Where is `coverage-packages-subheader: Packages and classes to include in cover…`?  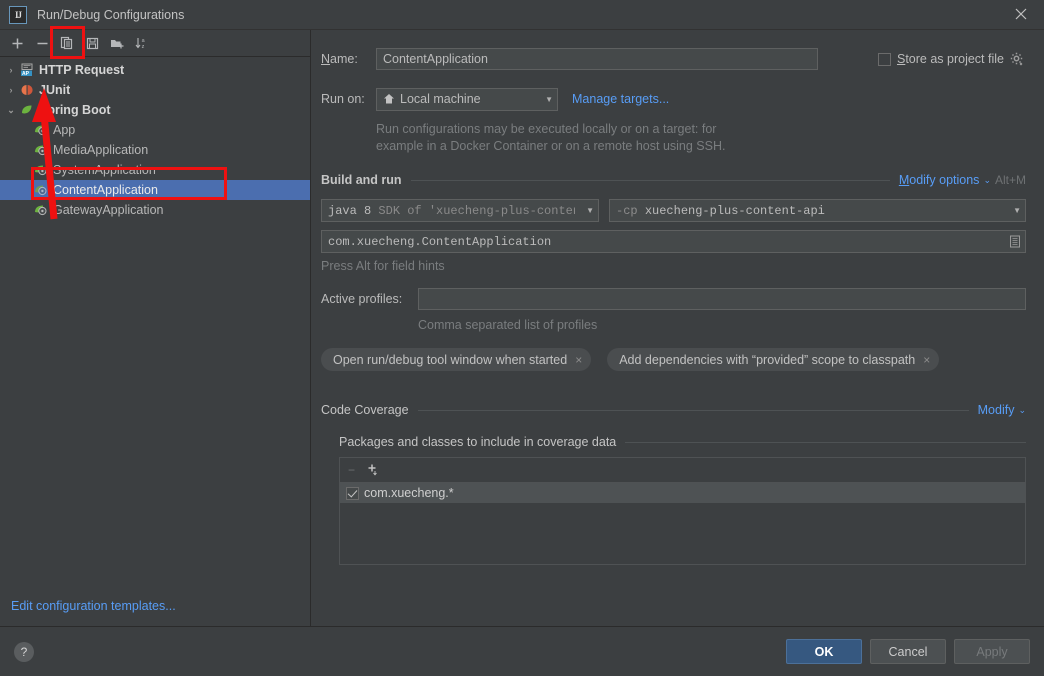 coverage-packages-subheader: Packages and classes to include in cover… is located at coordinates (682, 442).